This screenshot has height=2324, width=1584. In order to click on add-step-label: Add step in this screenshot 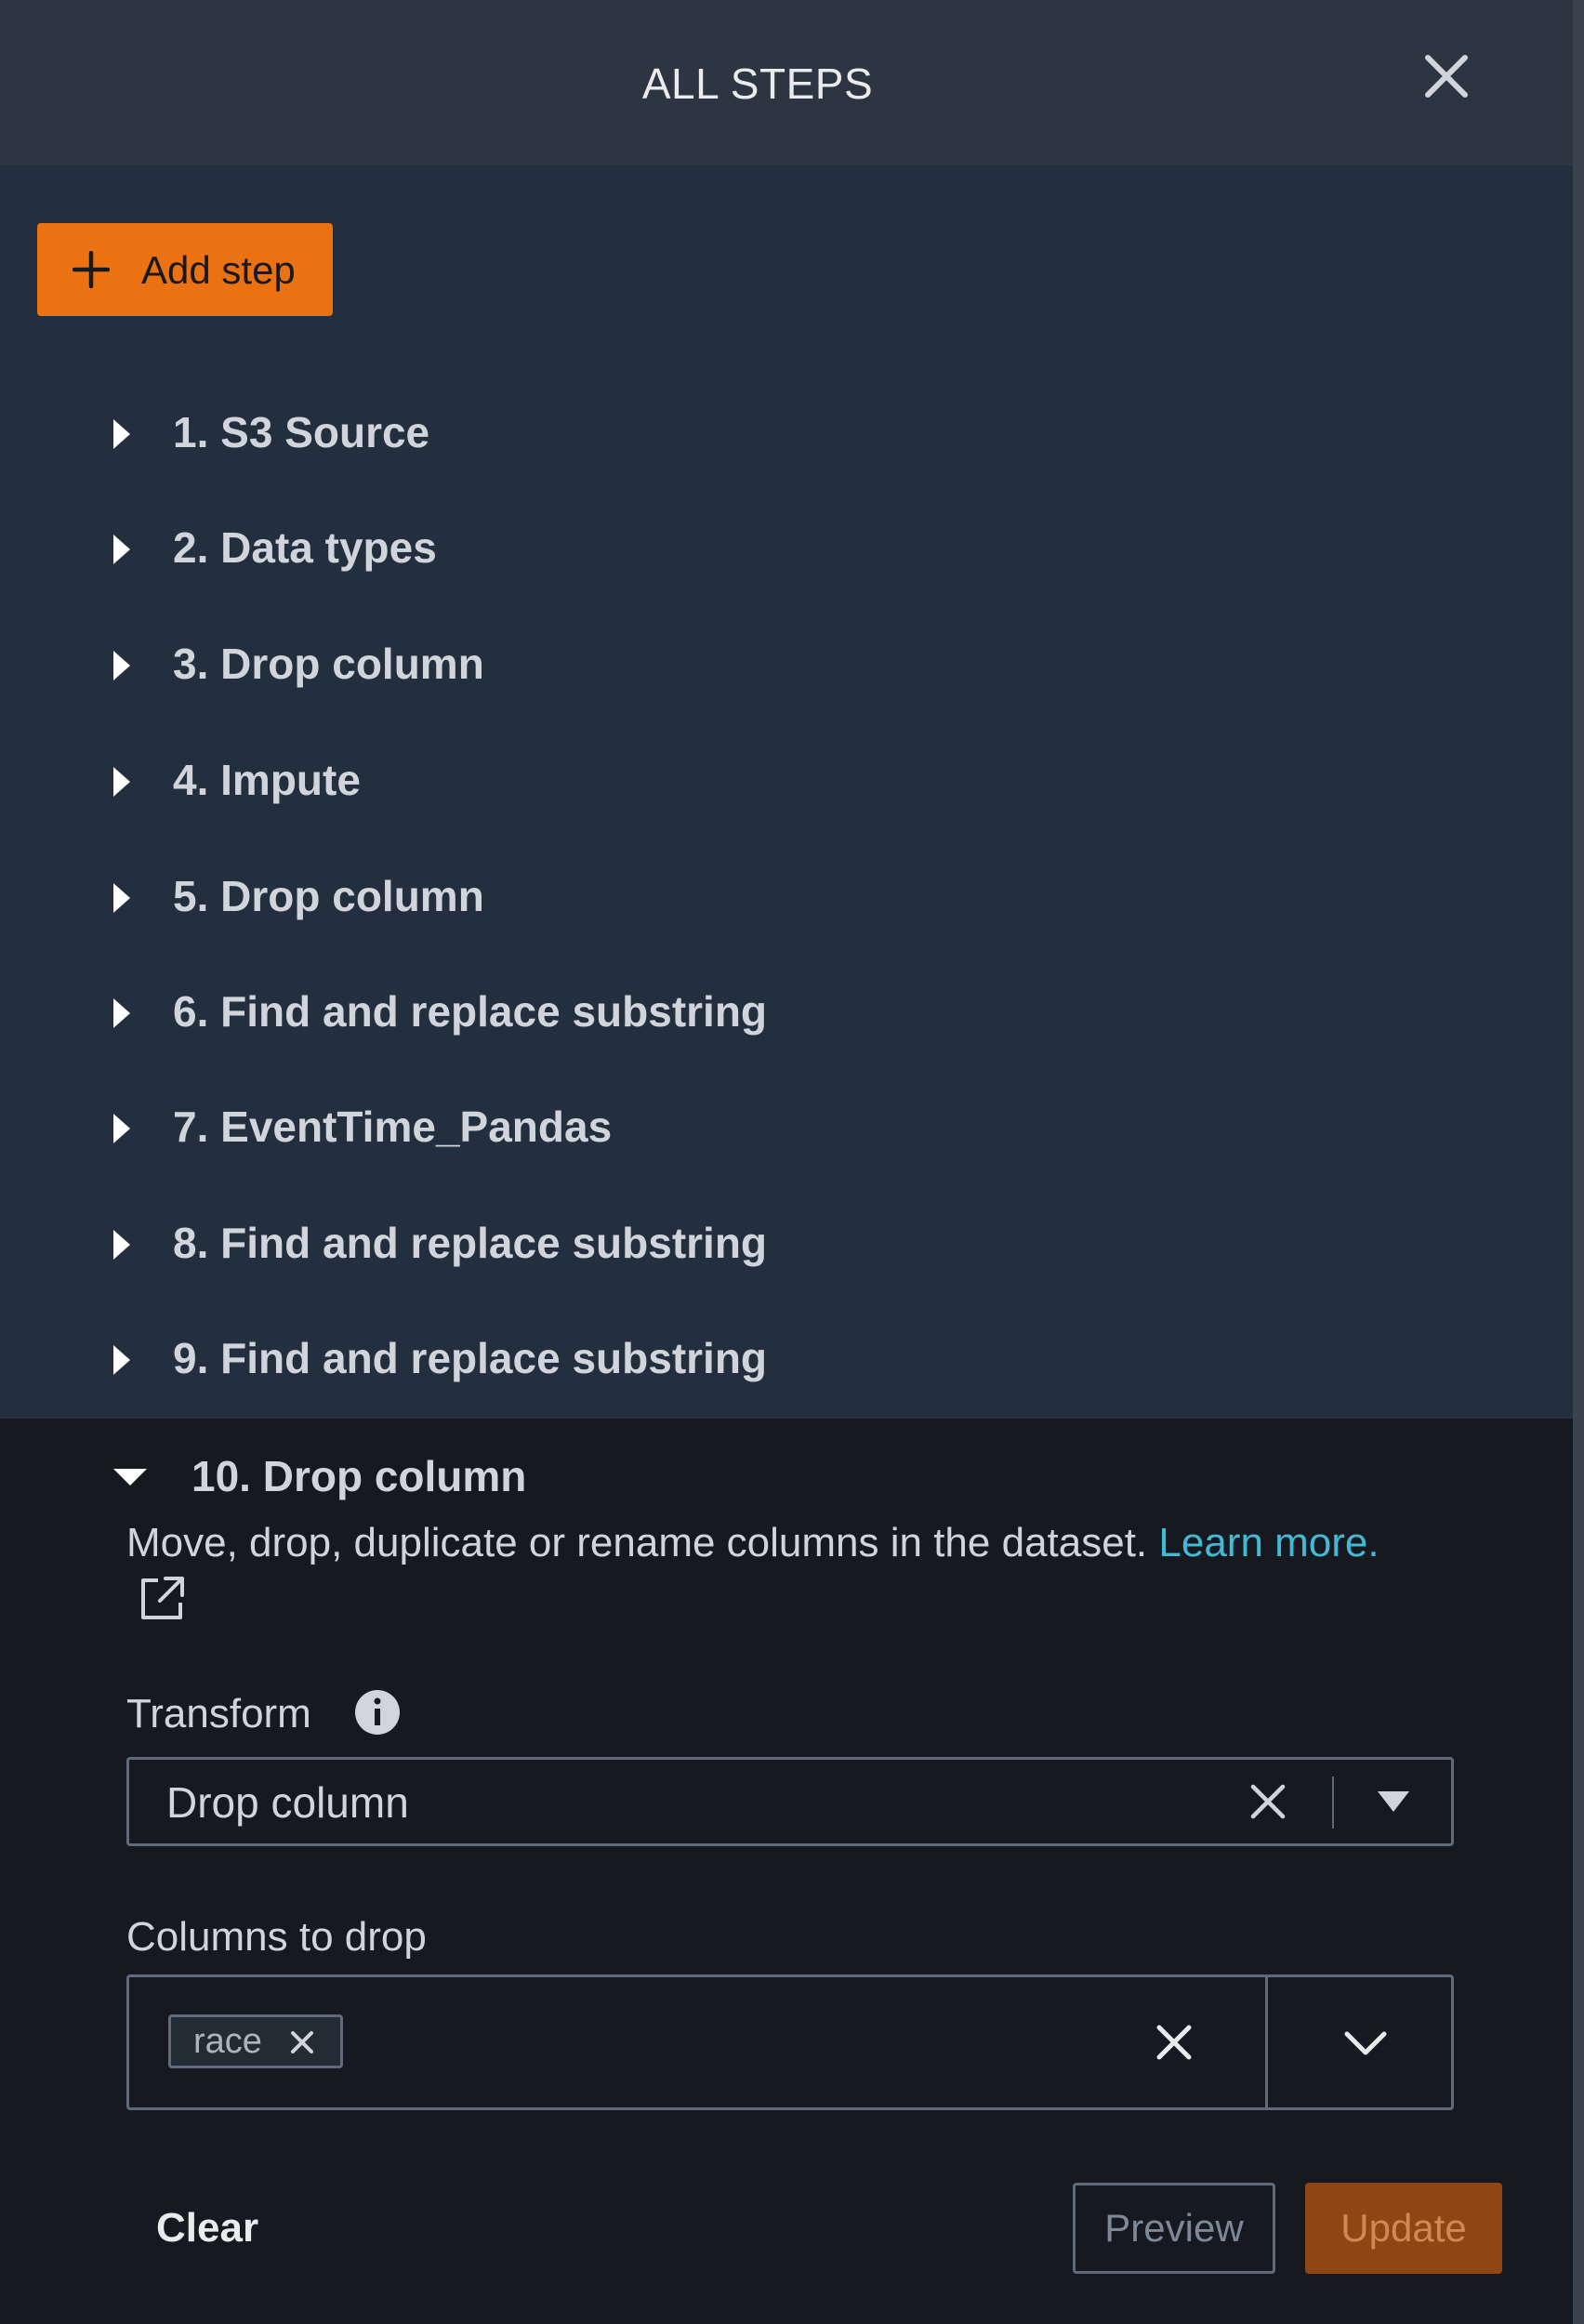, I will do `click(218, 270)`.